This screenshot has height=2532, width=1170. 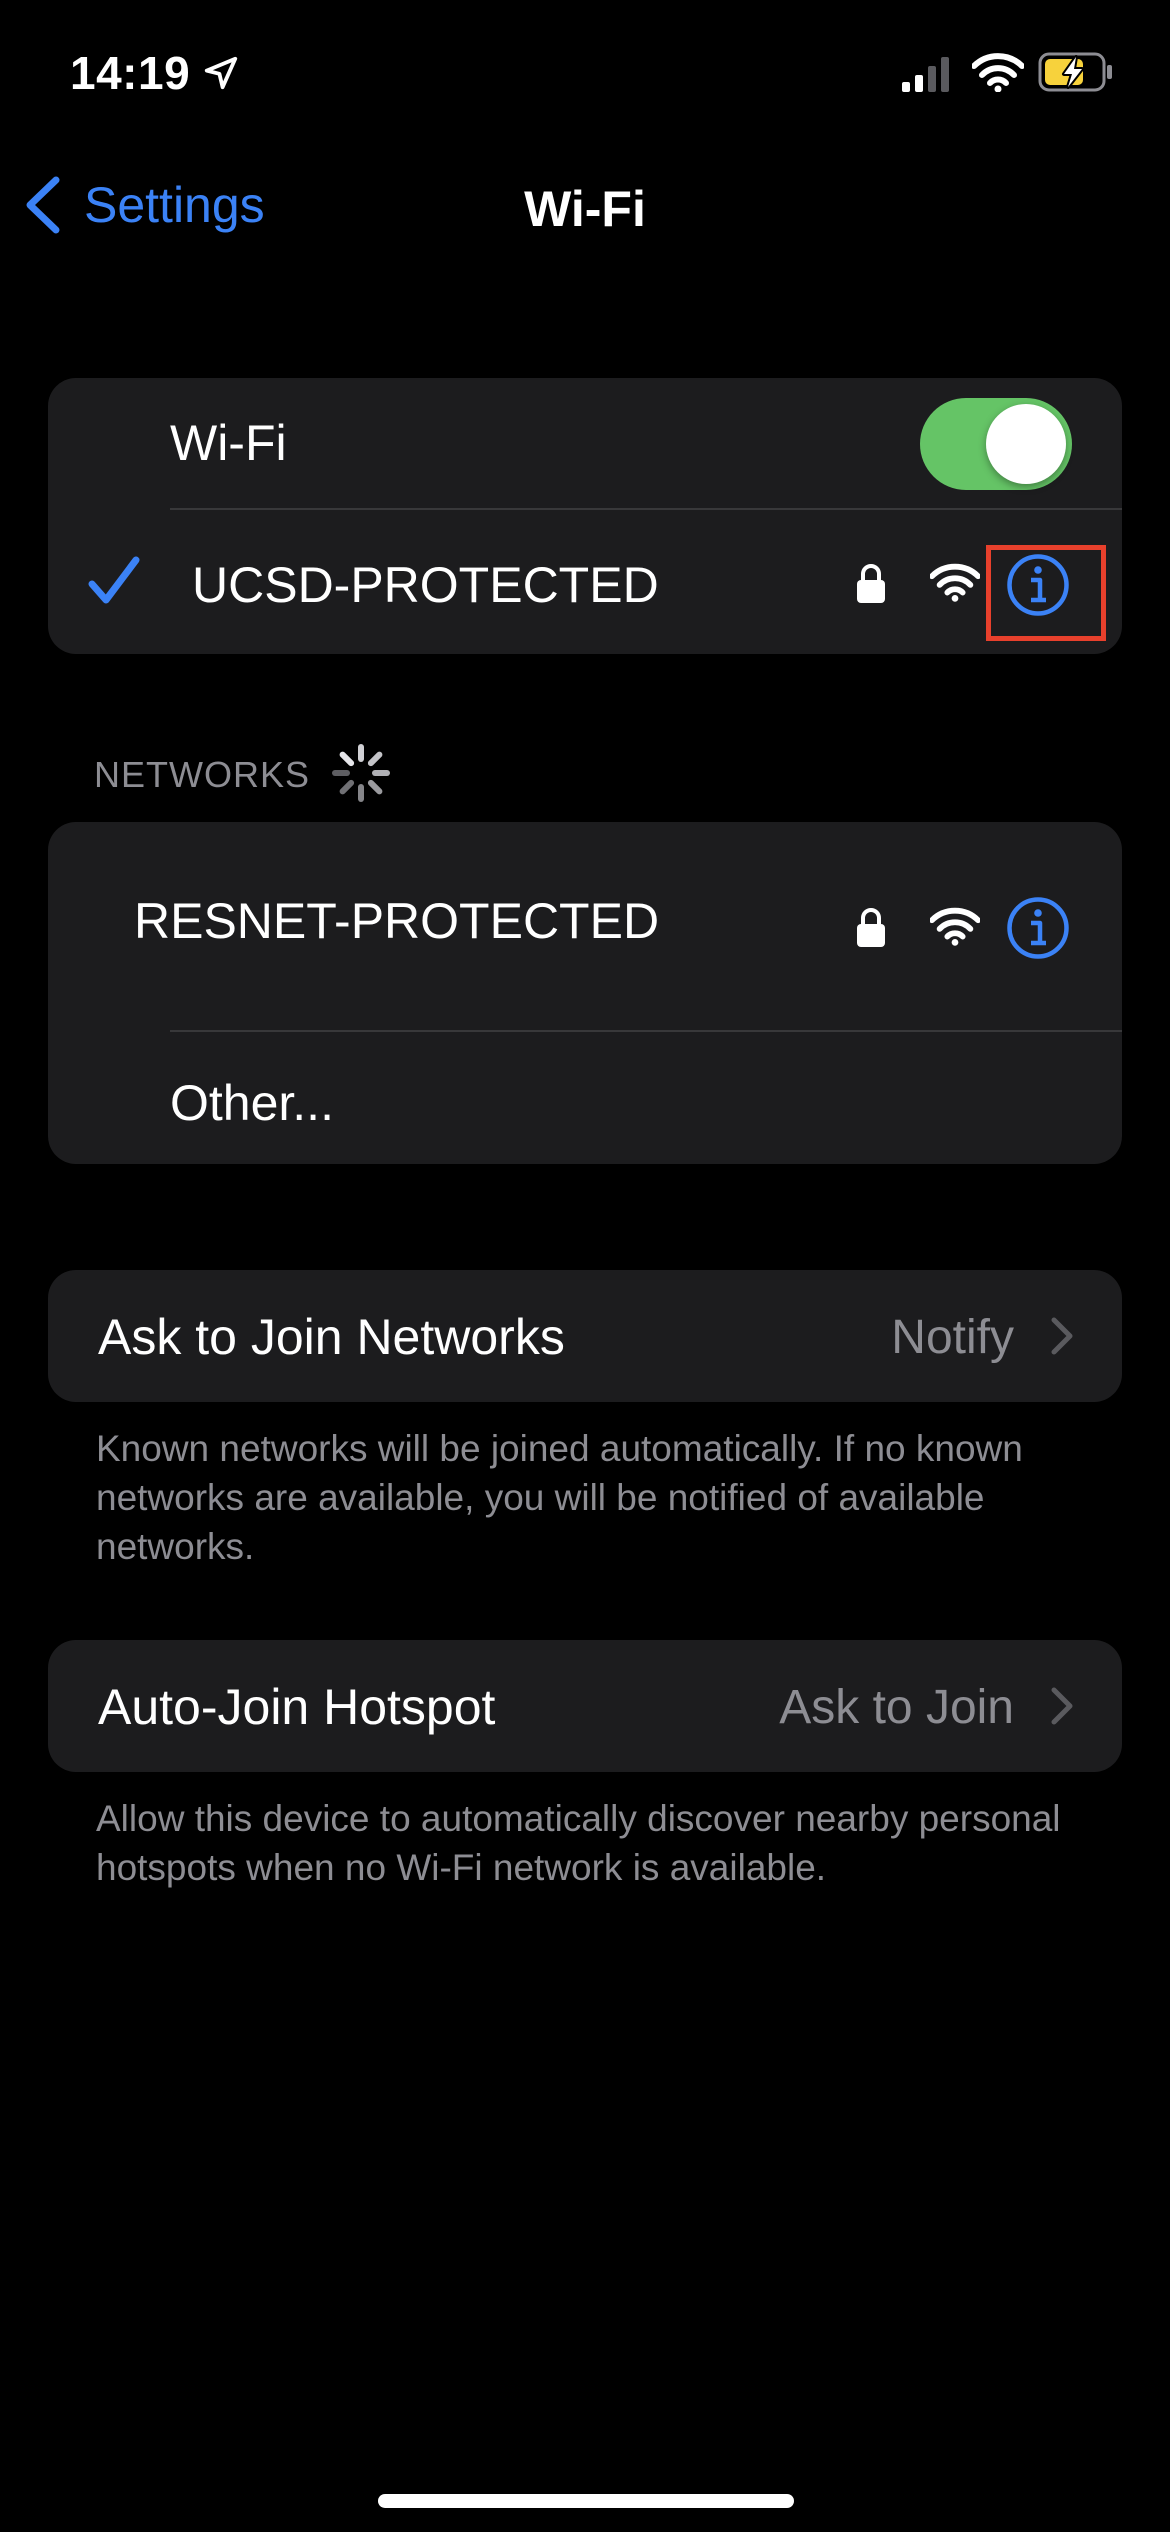 I want to click on status-time: 14:19, so click(x=130, y=73).